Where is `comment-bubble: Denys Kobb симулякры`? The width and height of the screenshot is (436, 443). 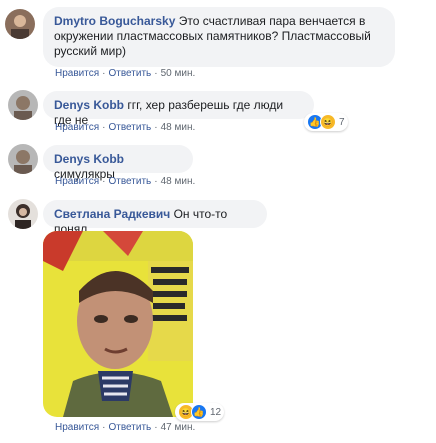 comment-bubble: Denys Kobb симулякры is located at coordinates (118, 163).